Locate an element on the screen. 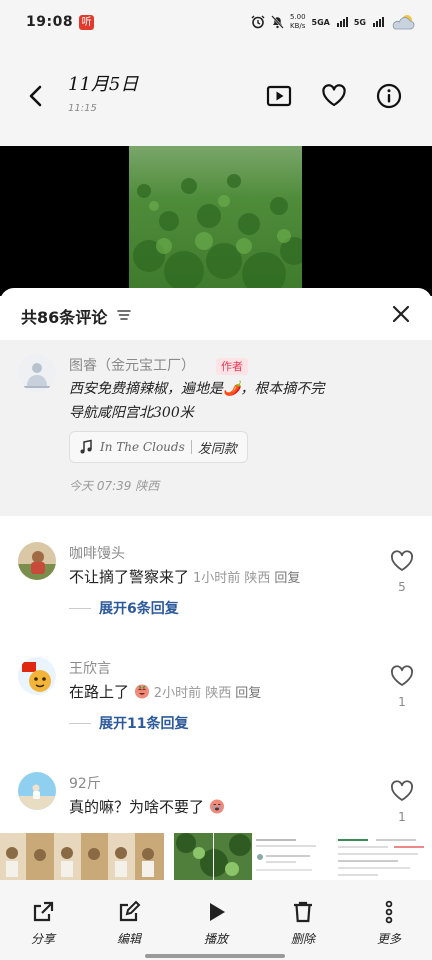 Image resolution: width=432 pixels, height=960 pixels. expand-replies-label: 展开6条回复 is located at coordinates (139, 609).